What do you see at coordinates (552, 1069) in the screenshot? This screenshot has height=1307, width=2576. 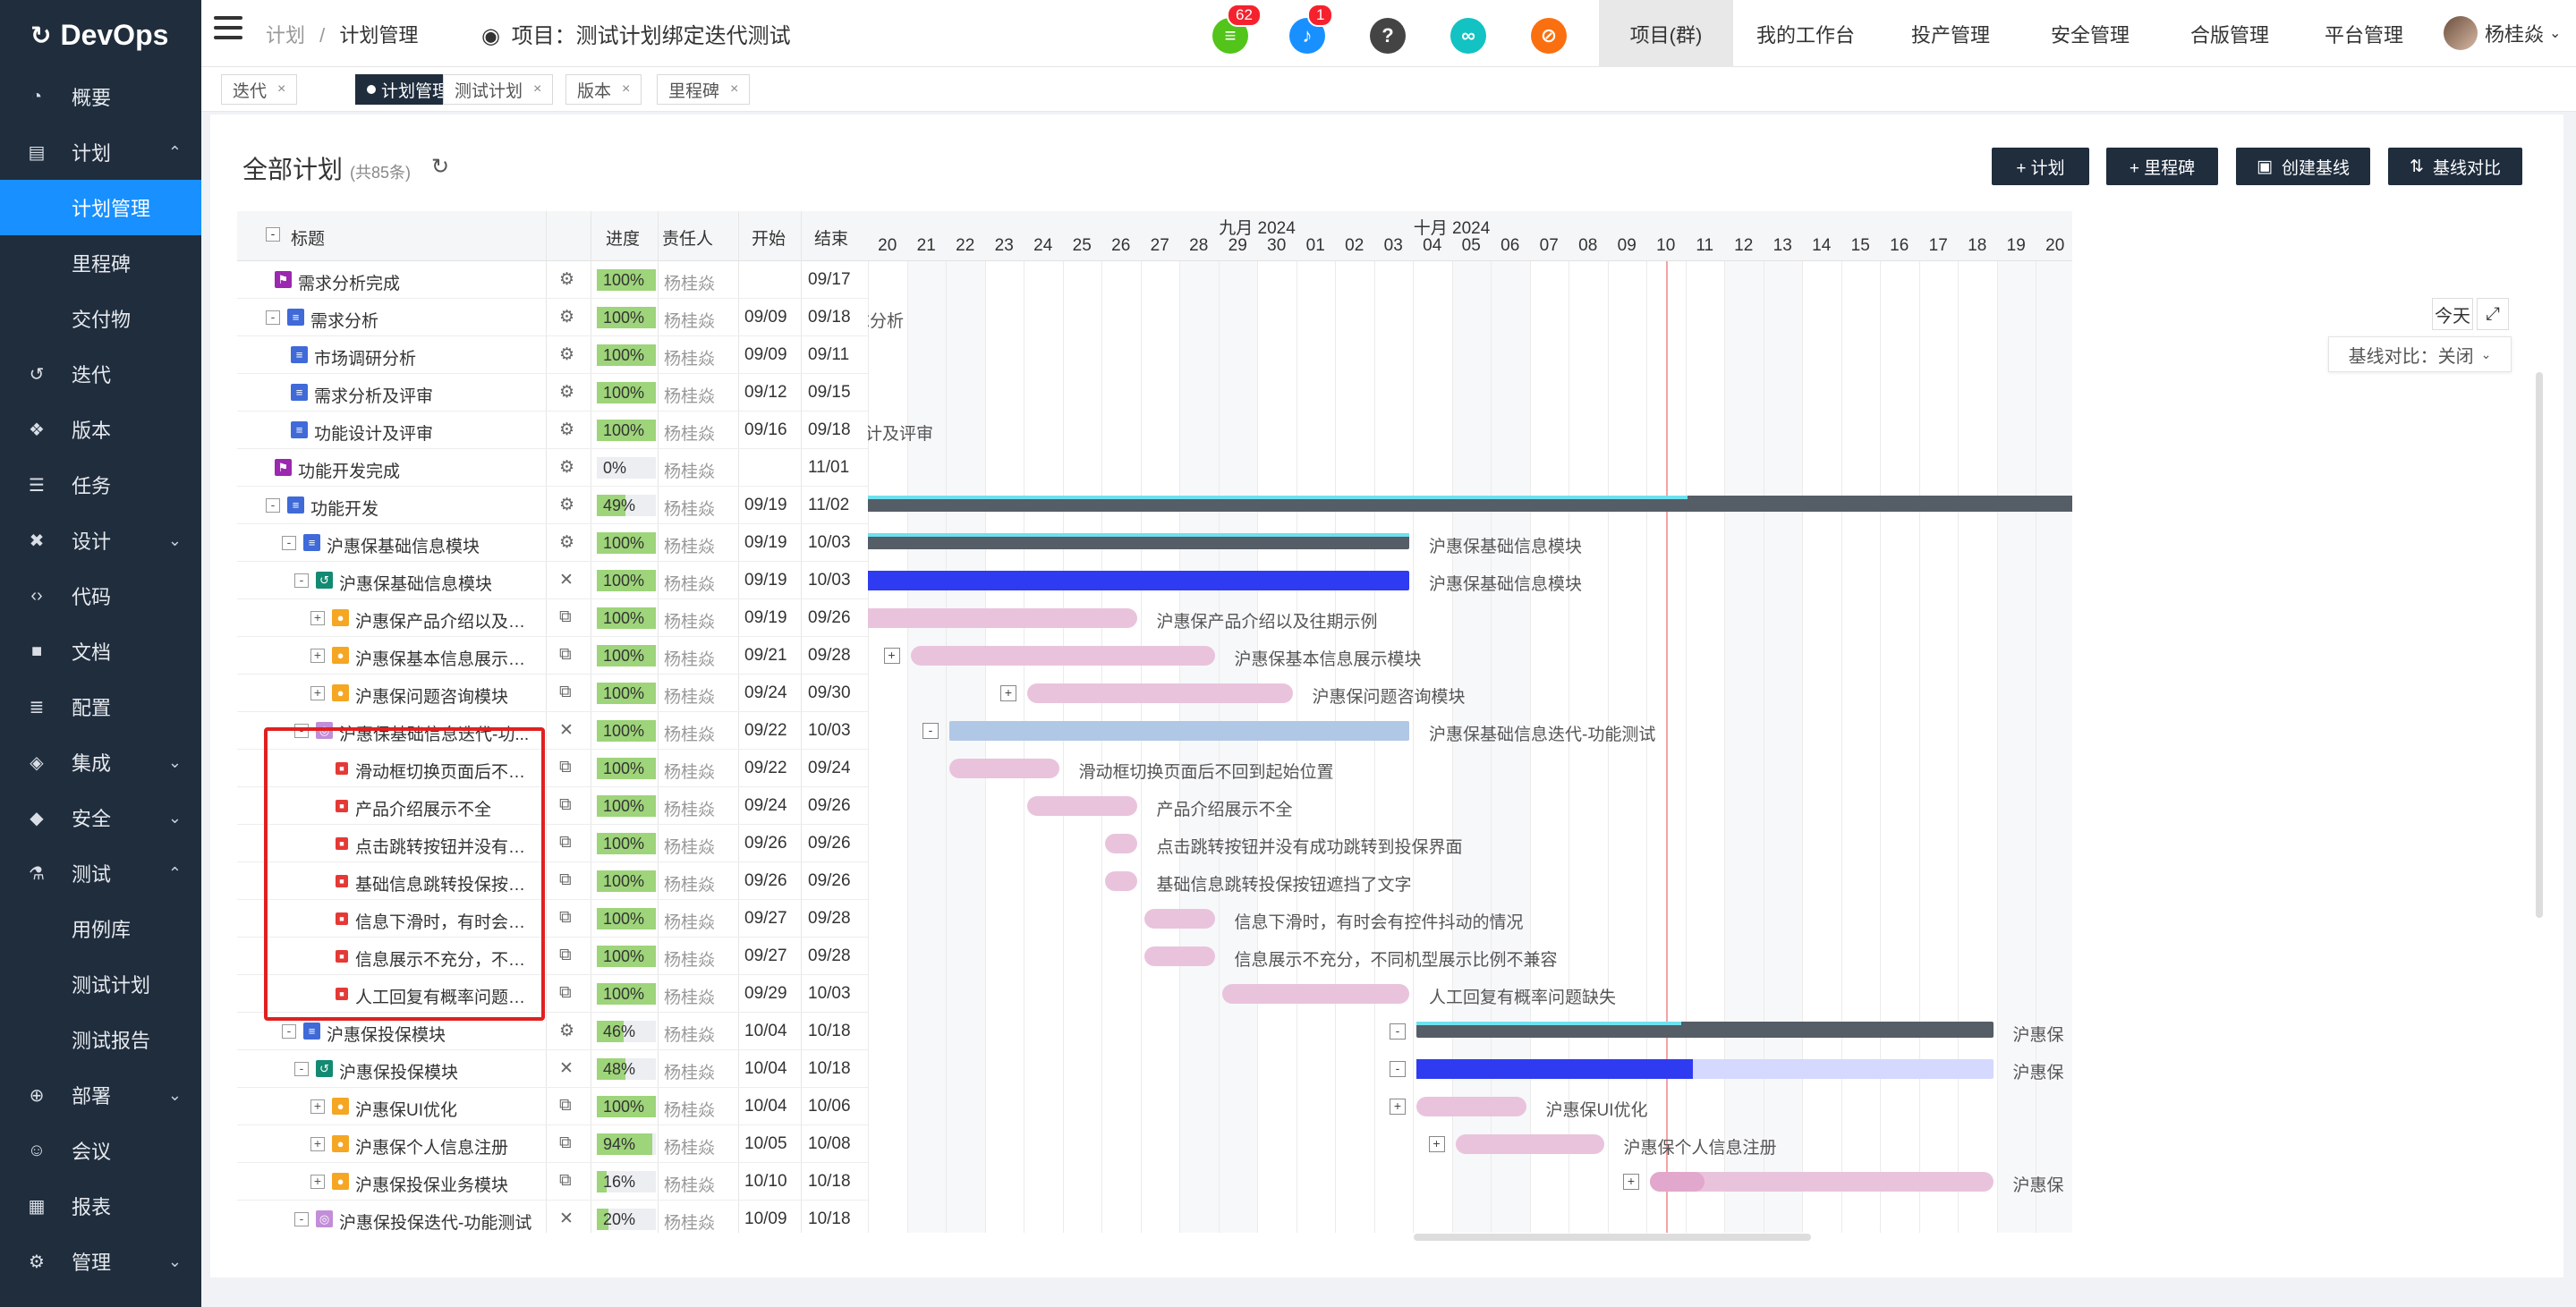 I see `table-row: - ↺ 沪惠保投保模块 ✕ 48% 杨桂焱 10/04 10/18` at bounding box center [552, 1069].